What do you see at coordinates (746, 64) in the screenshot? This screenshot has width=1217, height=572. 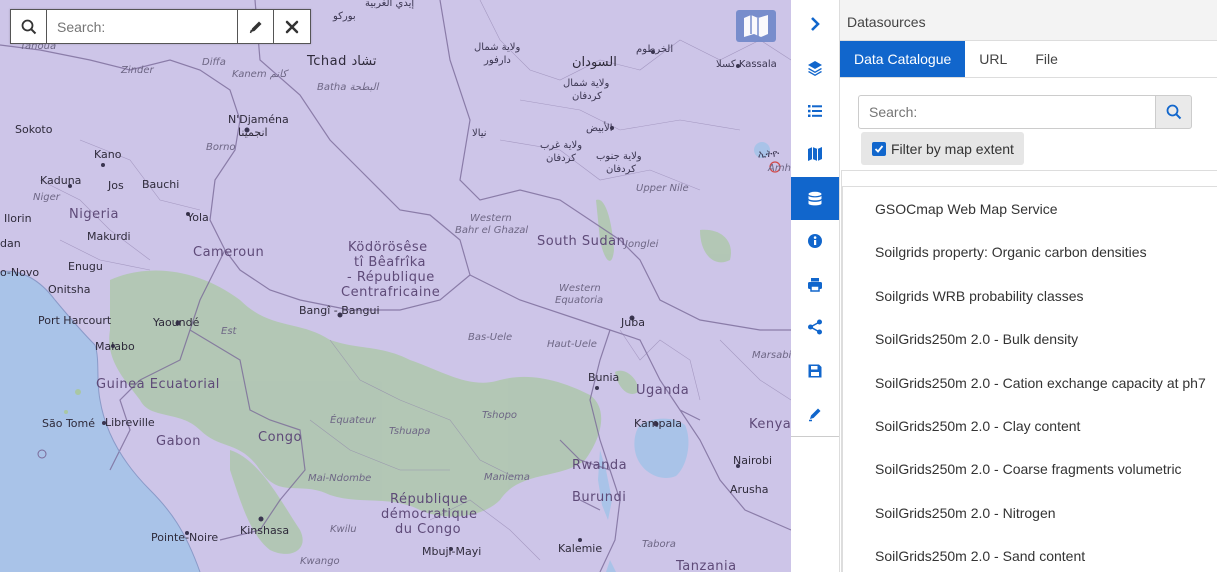 I see `map-label: كسلا Kassala` at bounding box center [746, 64].